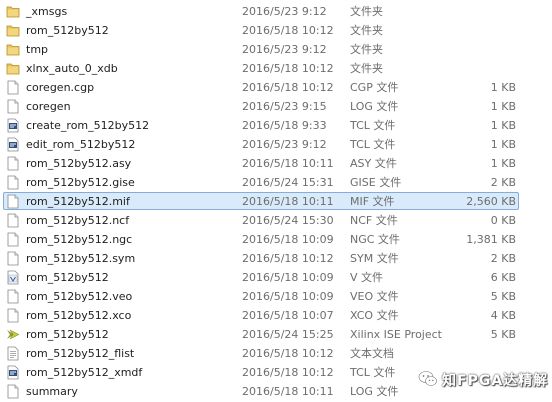 The width and height of the screenshot is (552, 402). What do you see at coordinates (374, 220) in the screenshot?
I see `file-type: NCF 文件` at bounding box center [374, 220].